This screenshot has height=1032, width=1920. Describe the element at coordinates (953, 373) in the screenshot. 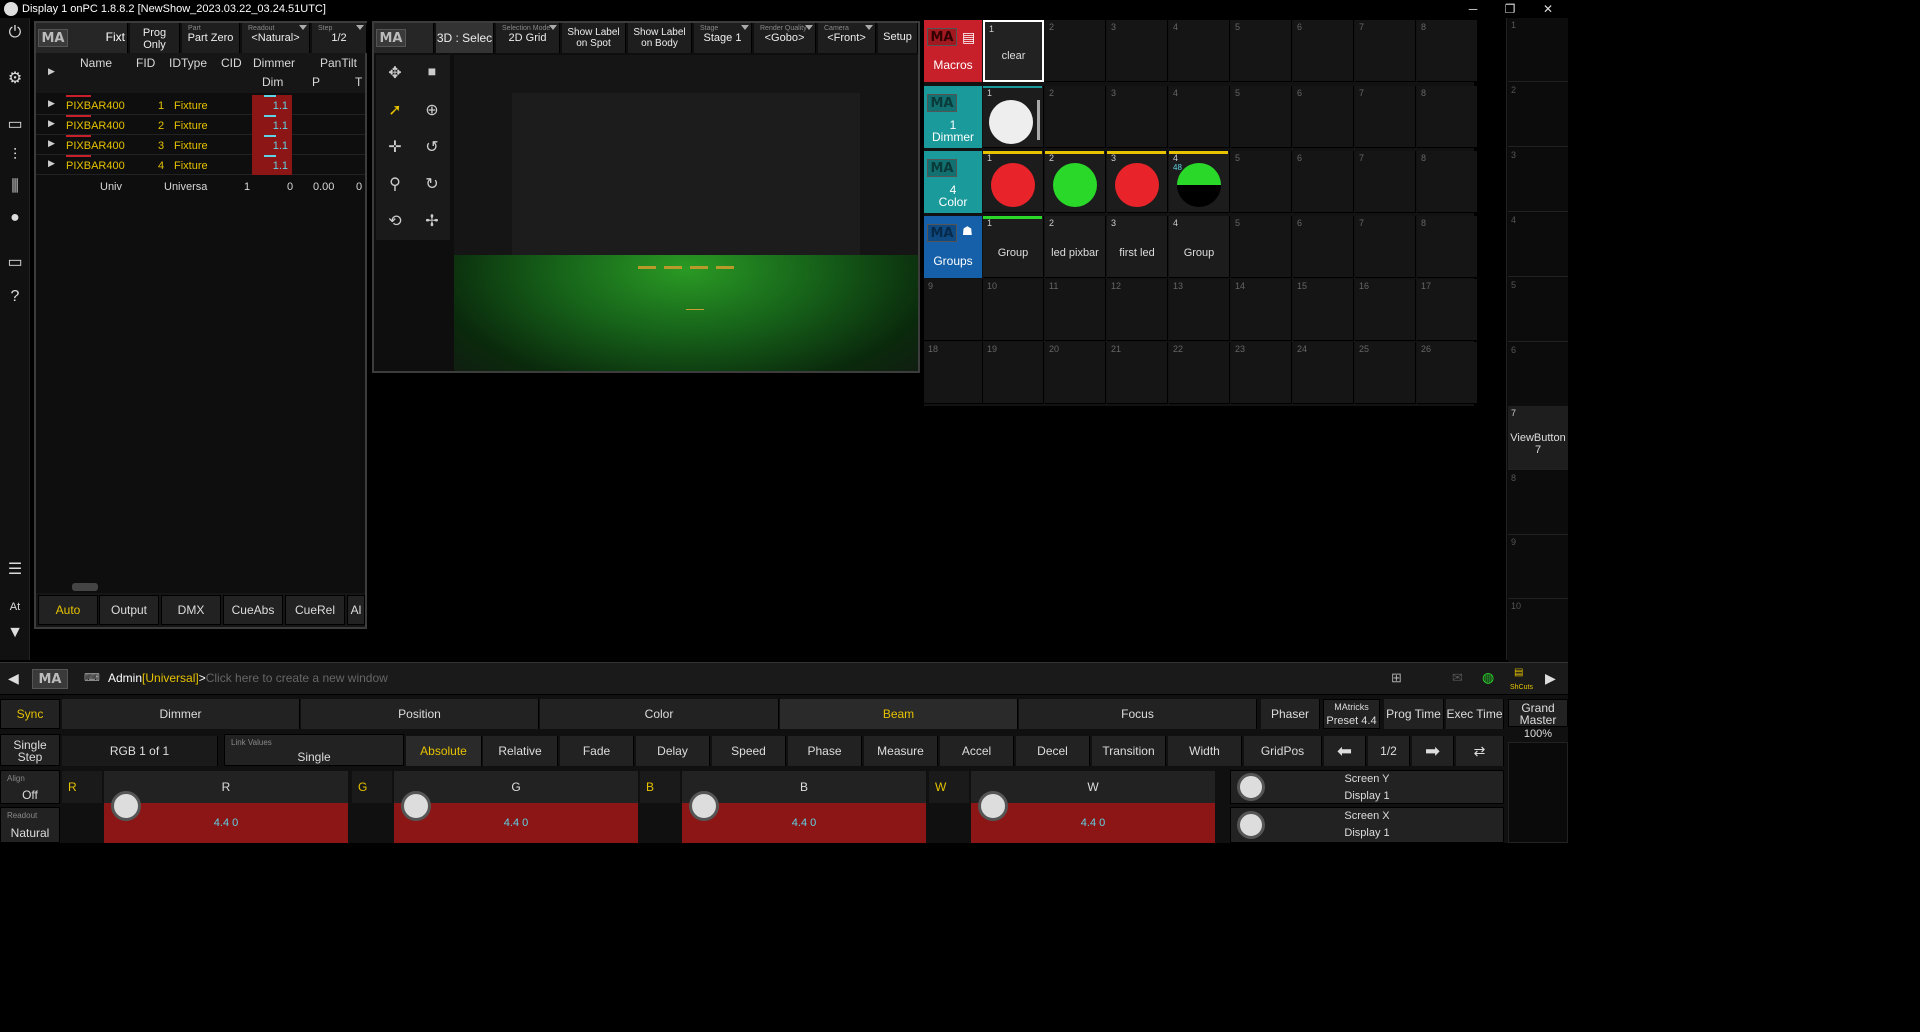

I see `pool-slot: 18` at that location.